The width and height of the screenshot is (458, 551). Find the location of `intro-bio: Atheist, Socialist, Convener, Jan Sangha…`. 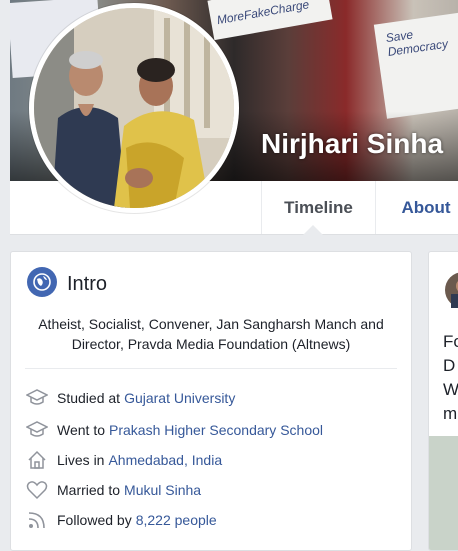

intro-bio: Atheist, Socialist, Convener, Jan Sangha… is located at coordinates (211, 334).